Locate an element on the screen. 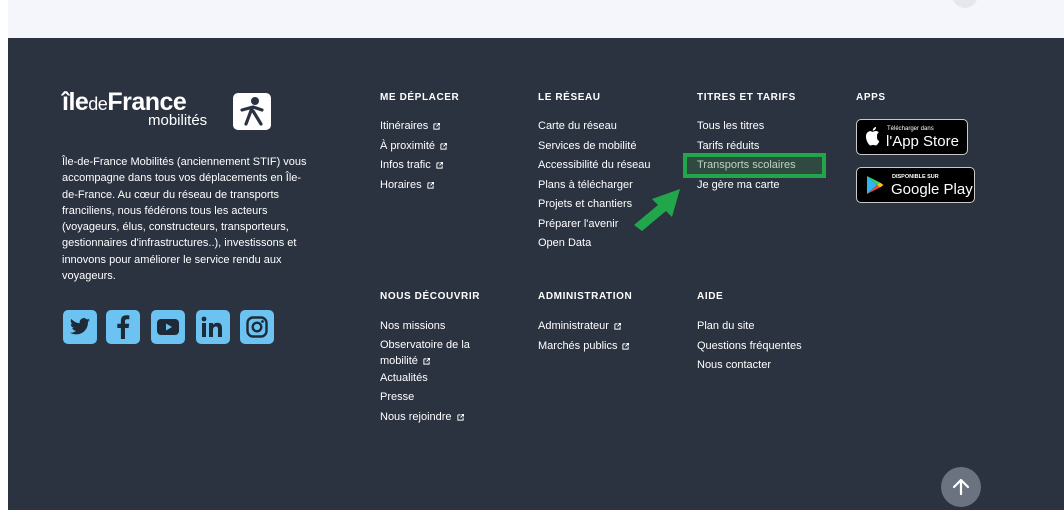 Image resolution: width=1064 pixels, height=510 pixels. footer-link: Nos missions is located at coordinates (425, 327).